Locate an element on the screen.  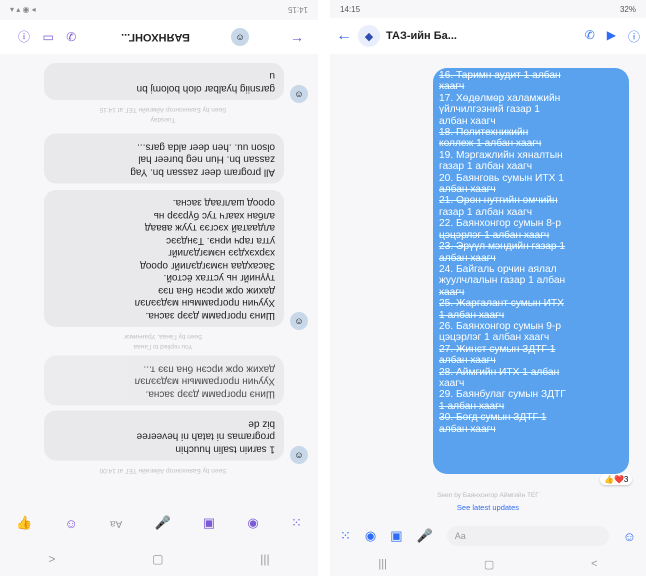
reaction-badge: 👍❤️3 is located at coordinates (616, 479).